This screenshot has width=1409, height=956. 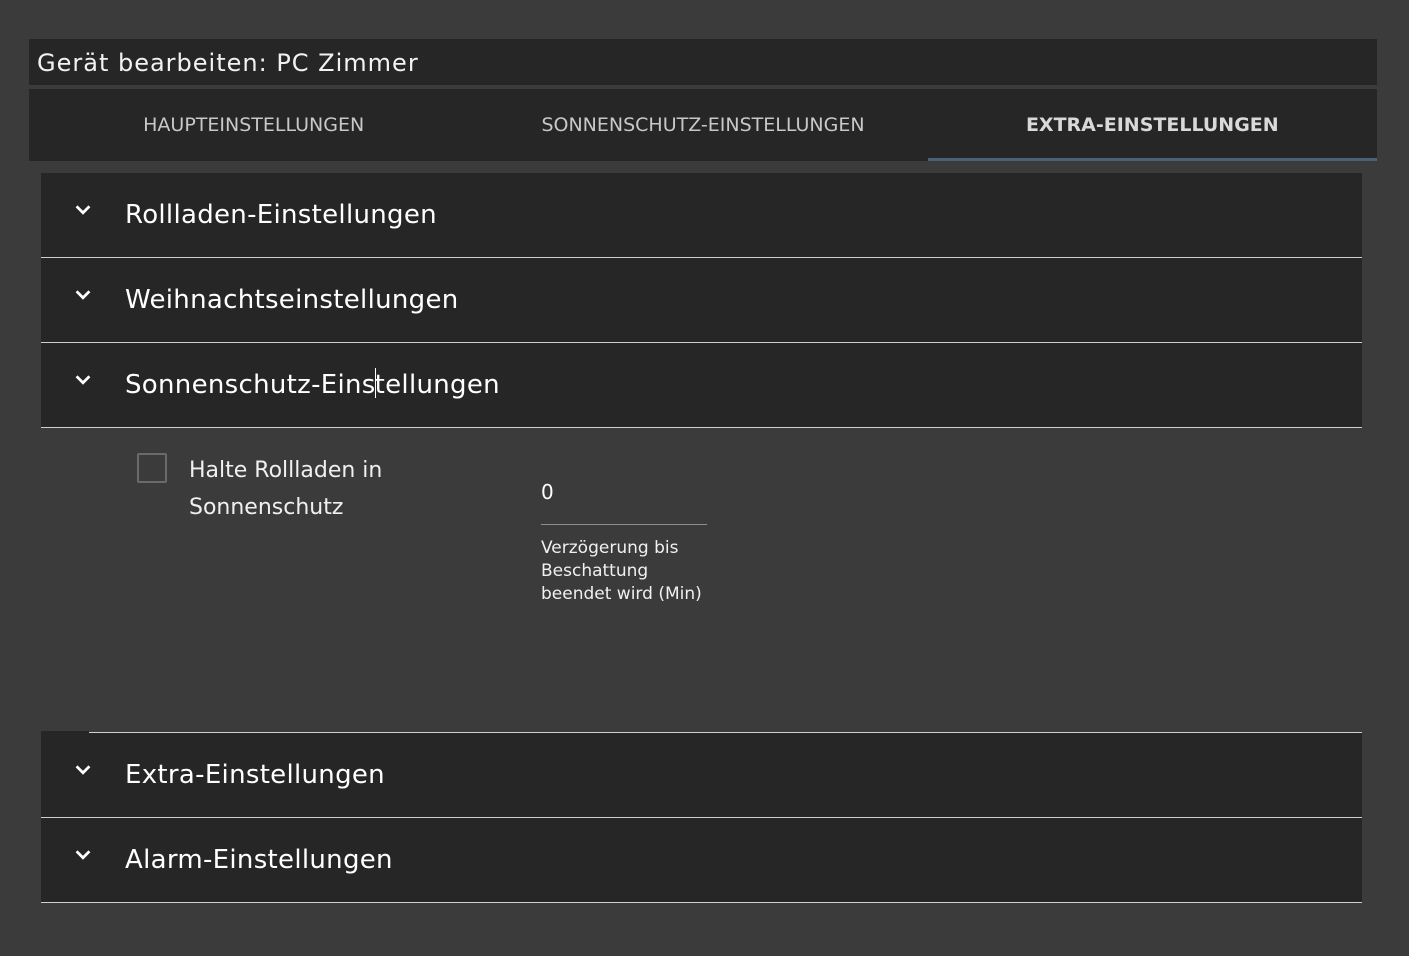 What do you see at coordinates (375, 383) in the screenshot?
I see `text-cursor` at bounding box center [375, 383].